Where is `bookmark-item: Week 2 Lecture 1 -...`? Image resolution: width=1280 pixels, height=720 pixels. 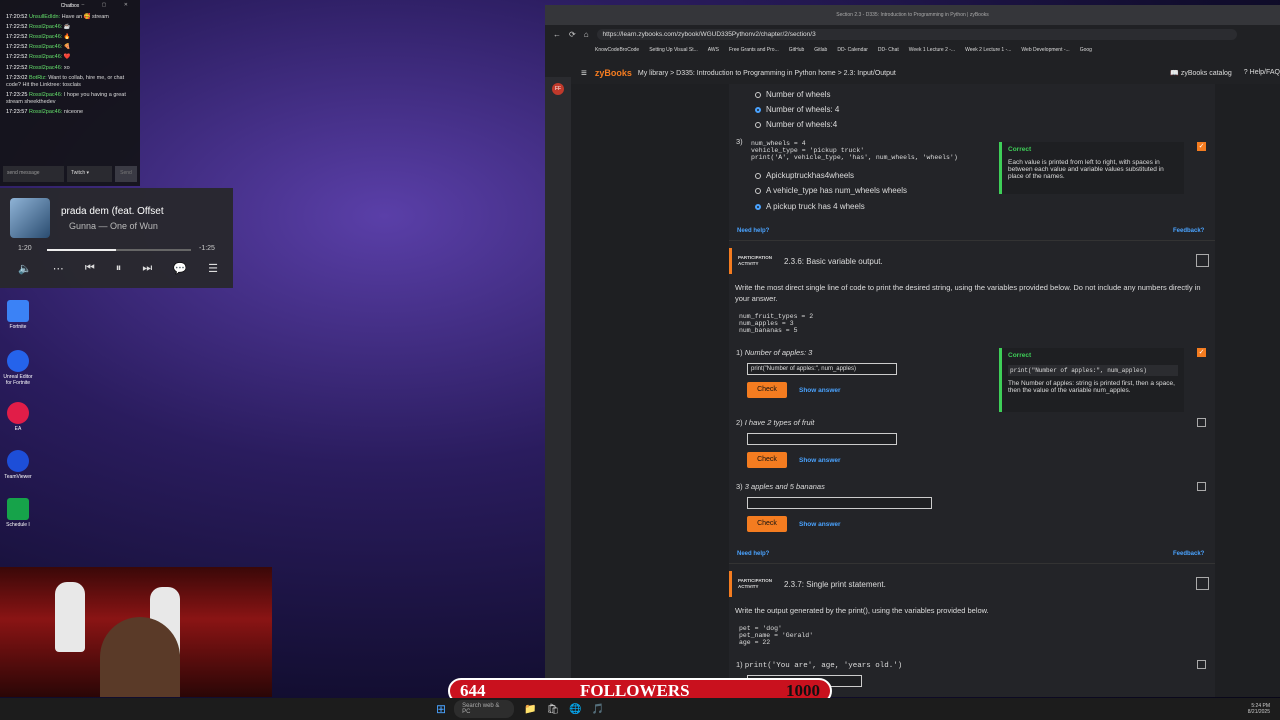 bookmark-item: Week 2 Lecture 1 -... is located at coordinates (988, 50).